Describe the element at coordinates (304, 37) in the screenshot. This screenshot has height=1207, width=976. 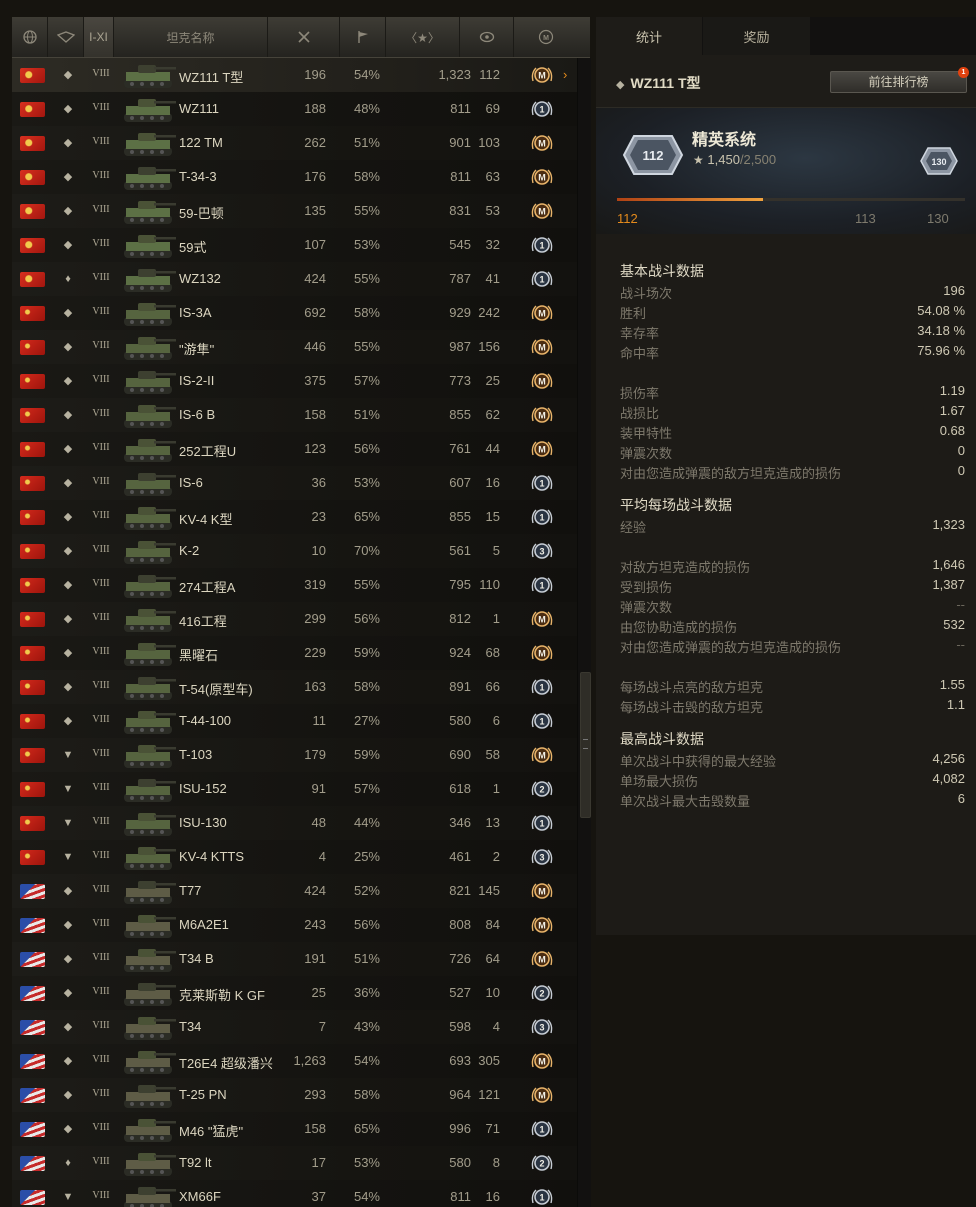
I see `sort-battles-button` at that location.